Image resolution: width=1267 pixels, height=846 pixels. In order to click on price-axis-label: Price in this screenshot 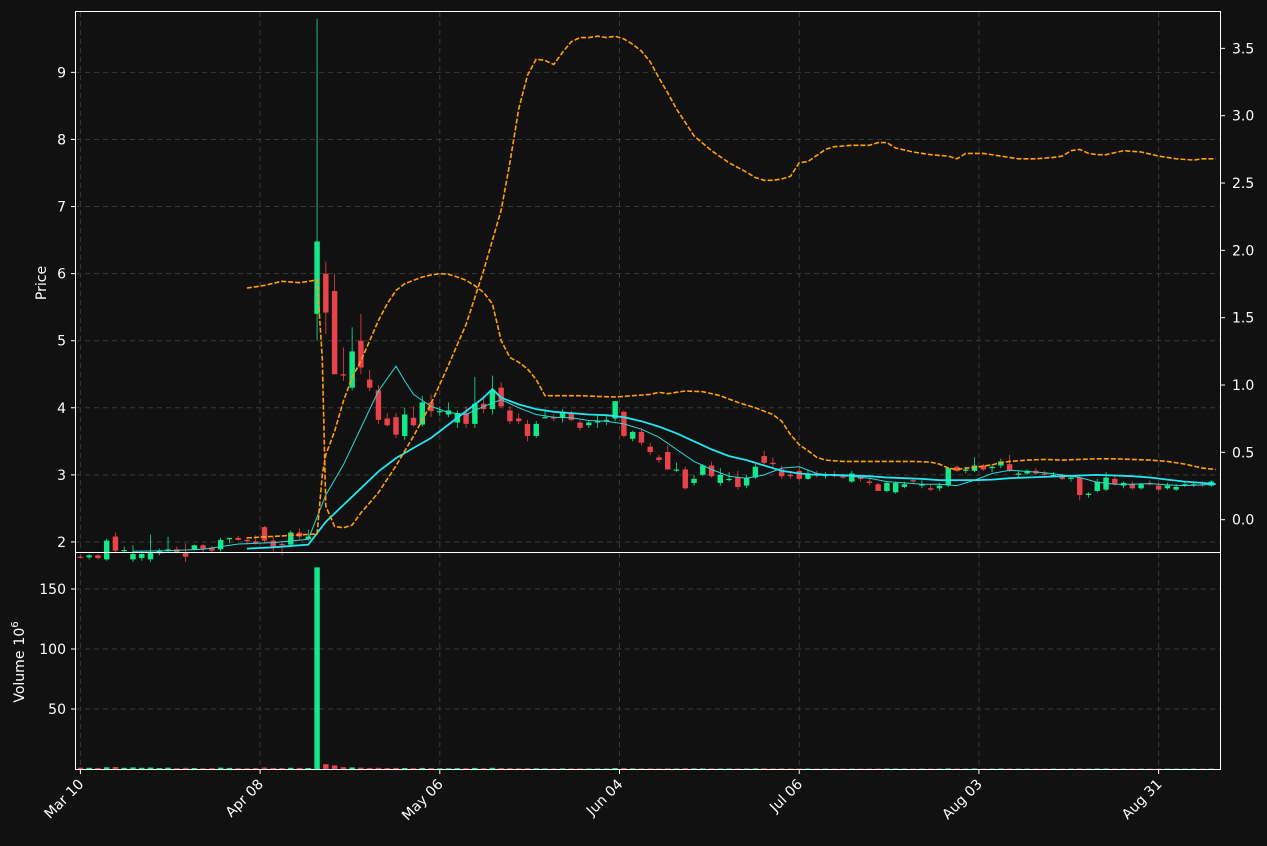, I will do `click(42, 283)`.